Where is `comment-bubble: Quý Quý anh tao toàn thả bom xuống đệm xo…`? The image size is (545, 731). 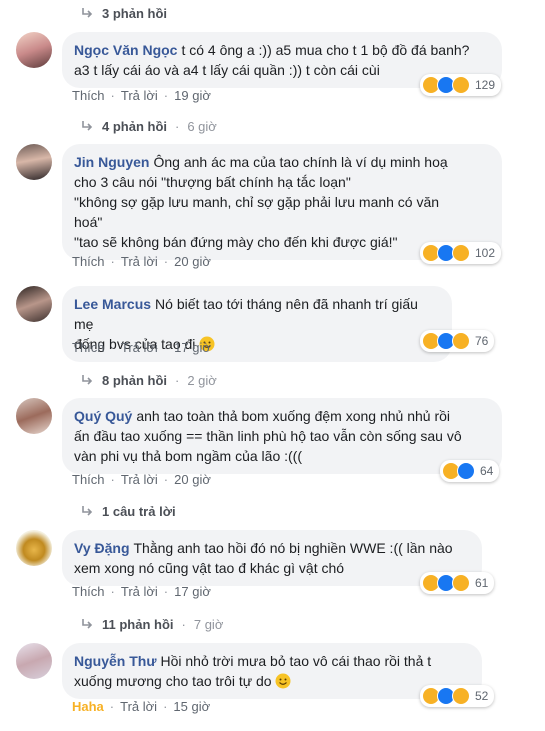 comment-bubble: Quý Quý anh tao toàn thả bom xuống đệm xo… is located at coordinates (282, 436).